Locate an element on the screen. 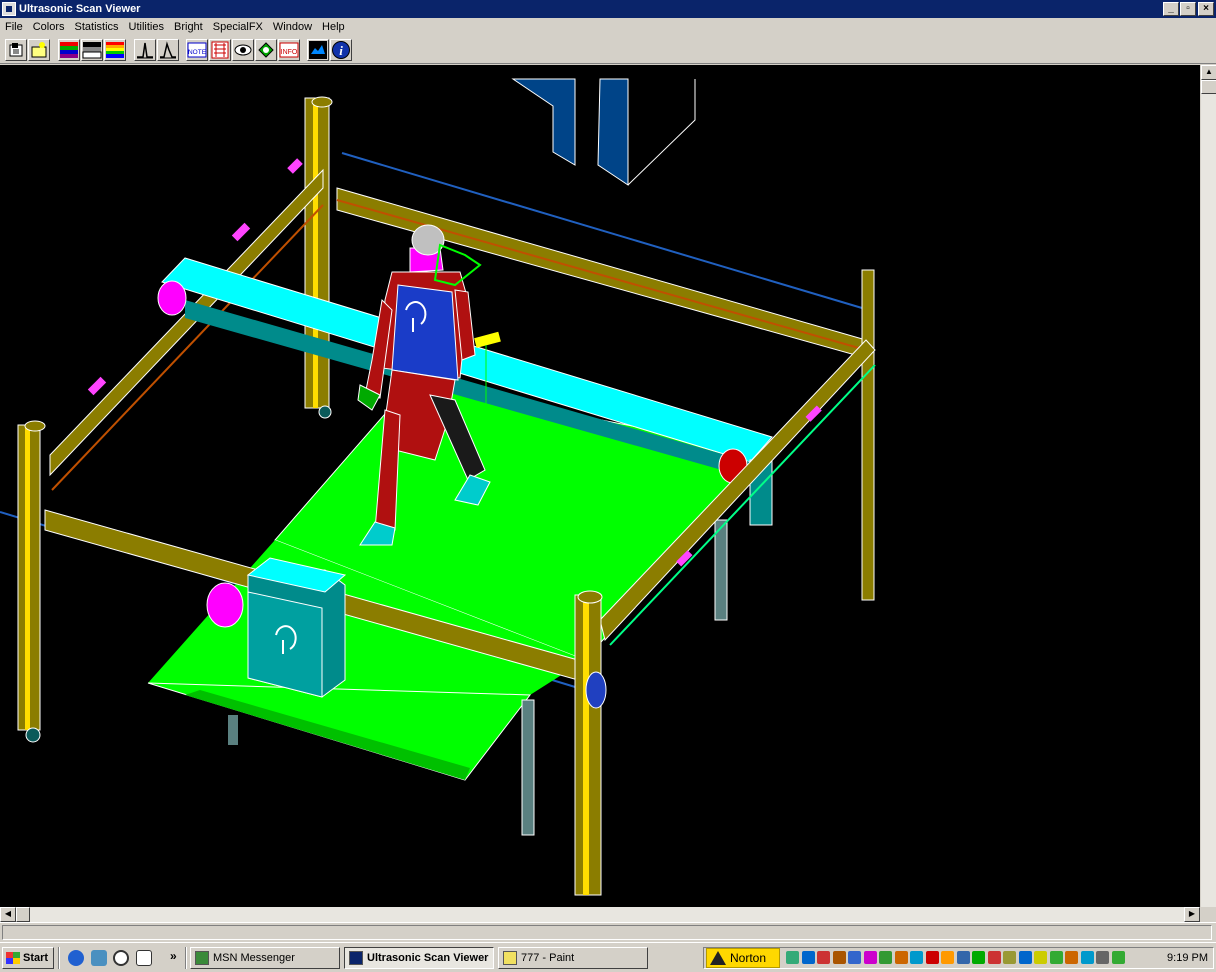 This screenshot has height=972, width=1216. histogram-icon is located at coordinates (145, 50).